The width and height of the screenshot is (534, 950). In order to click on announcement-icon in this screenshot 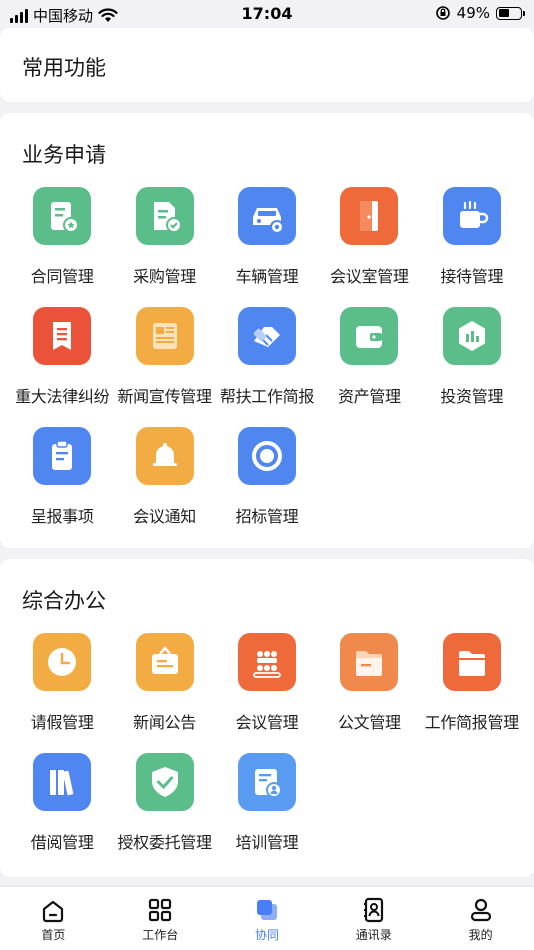, I will do `click(164, 662)`.